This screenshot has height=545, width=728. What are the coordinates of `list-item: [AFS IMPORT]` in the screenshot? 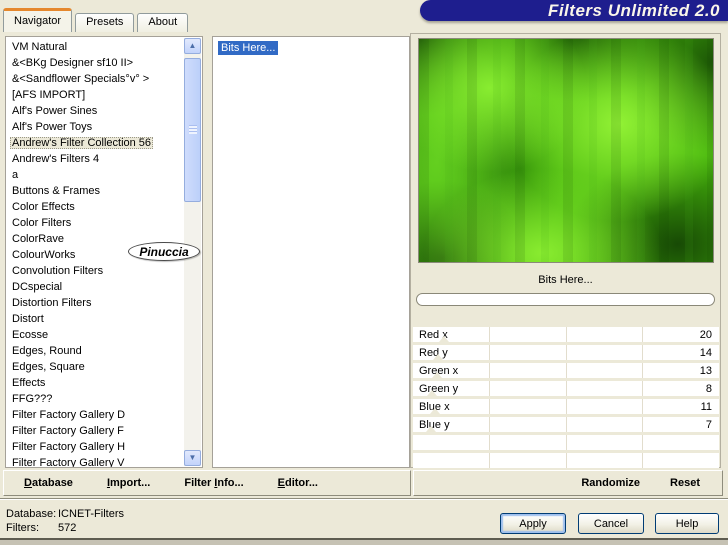 It's located at (95, 95).